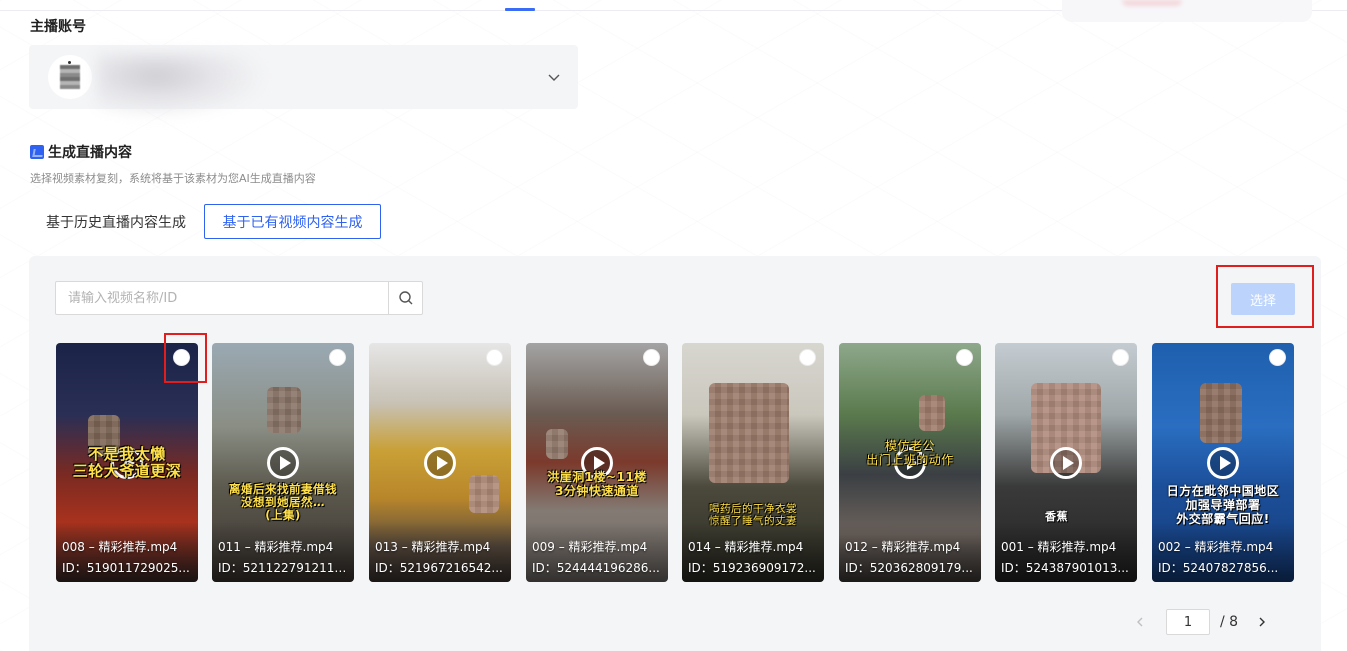  What do you see at coordinates (37, 152) in the screenshot?
I see `section-marker-icon` at bounding box center [37, 152].